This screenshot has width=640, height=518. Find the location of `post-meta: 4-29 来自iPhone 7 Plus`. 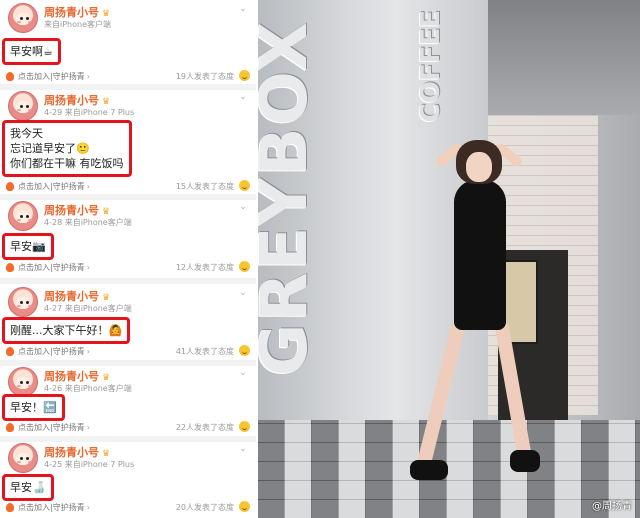

post-meta: 4-29 来自iPhone 7 Plus is located at coordinates (89, 112).